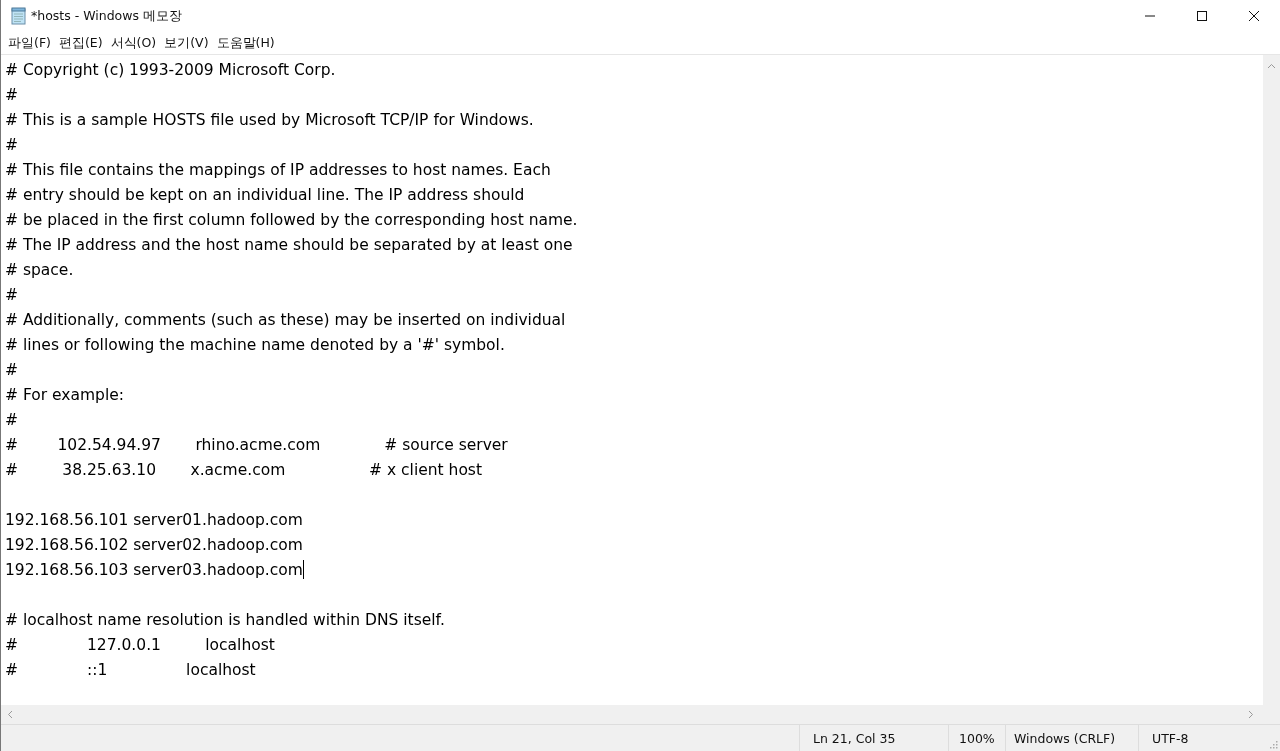 The image size is (1280, 751). Describe the element at coordinates (873, 738) in the screenshot. I see `status-item: Ln 21, Col 35` at that location.